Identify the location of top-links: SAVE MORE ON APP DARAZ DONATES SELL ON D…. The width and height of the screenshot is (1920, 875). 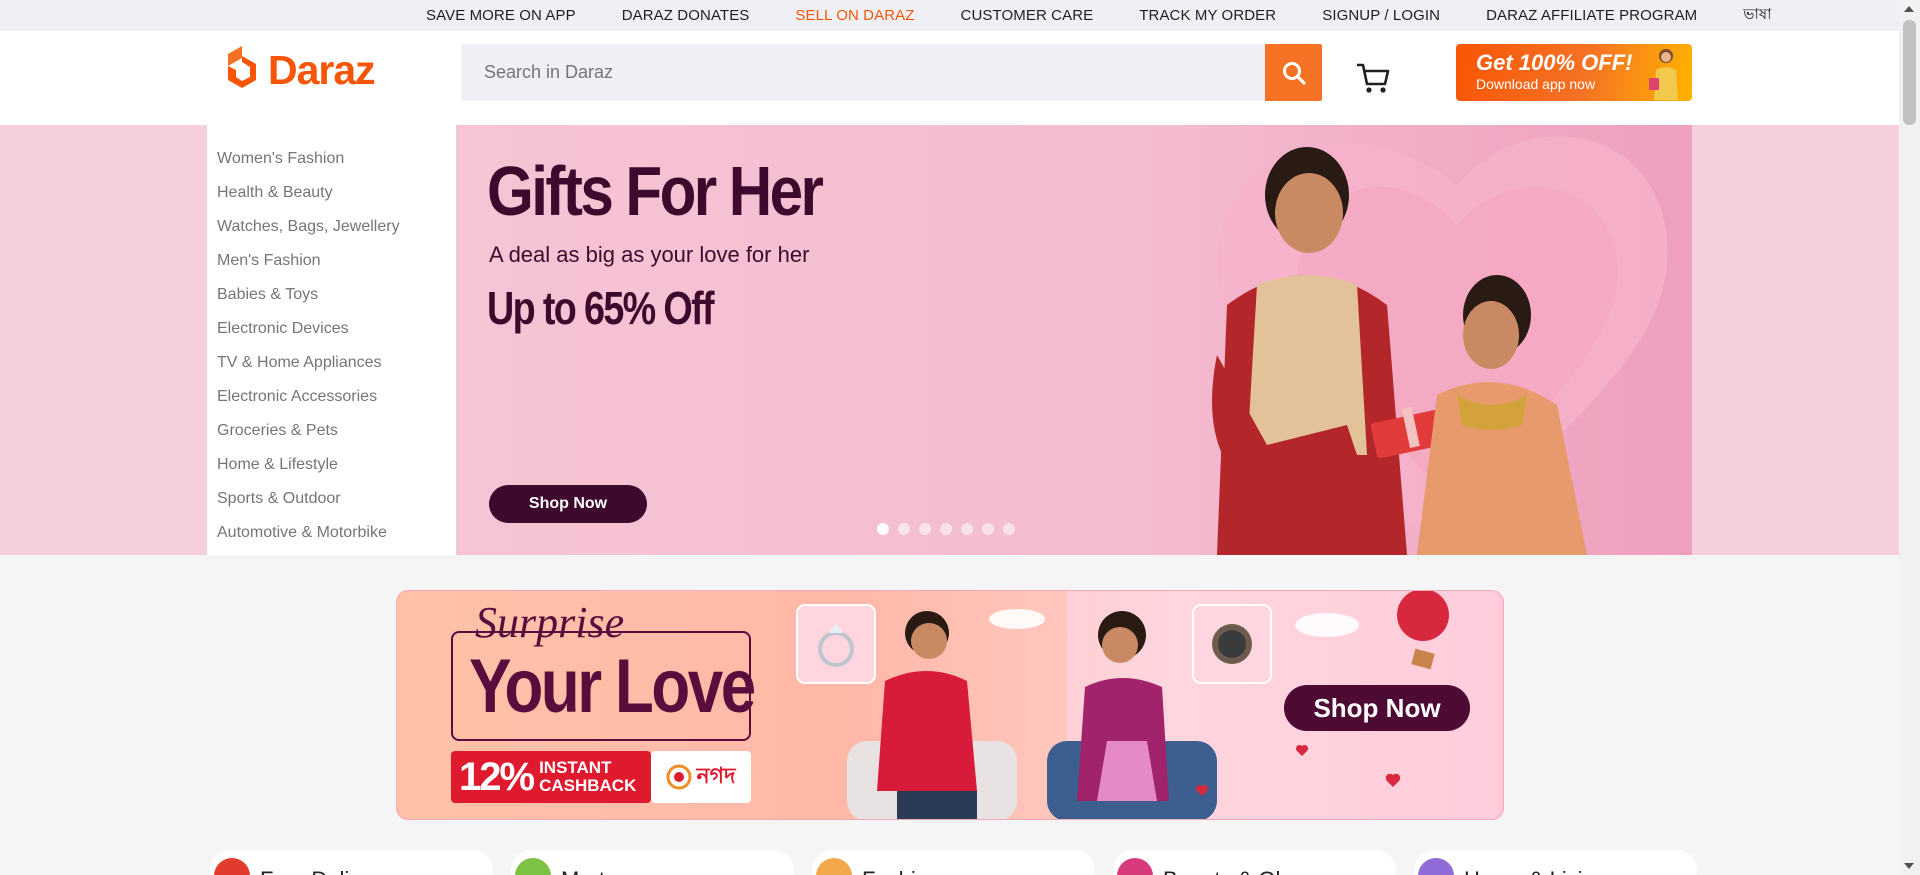
(1099, 15).